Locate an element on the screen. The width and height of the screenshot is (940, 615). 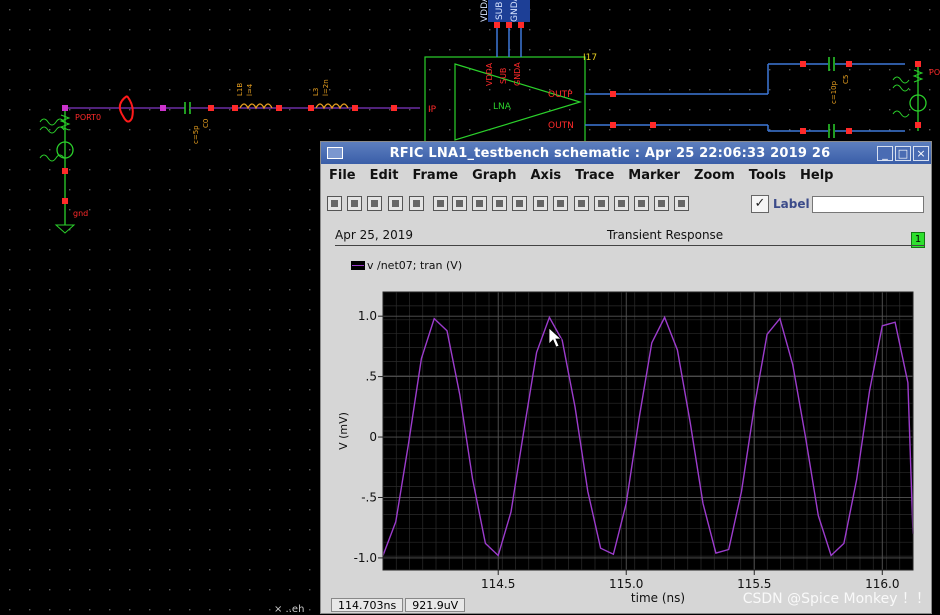
cap-c5-value: c=10p is located at coordinates (834, 92).